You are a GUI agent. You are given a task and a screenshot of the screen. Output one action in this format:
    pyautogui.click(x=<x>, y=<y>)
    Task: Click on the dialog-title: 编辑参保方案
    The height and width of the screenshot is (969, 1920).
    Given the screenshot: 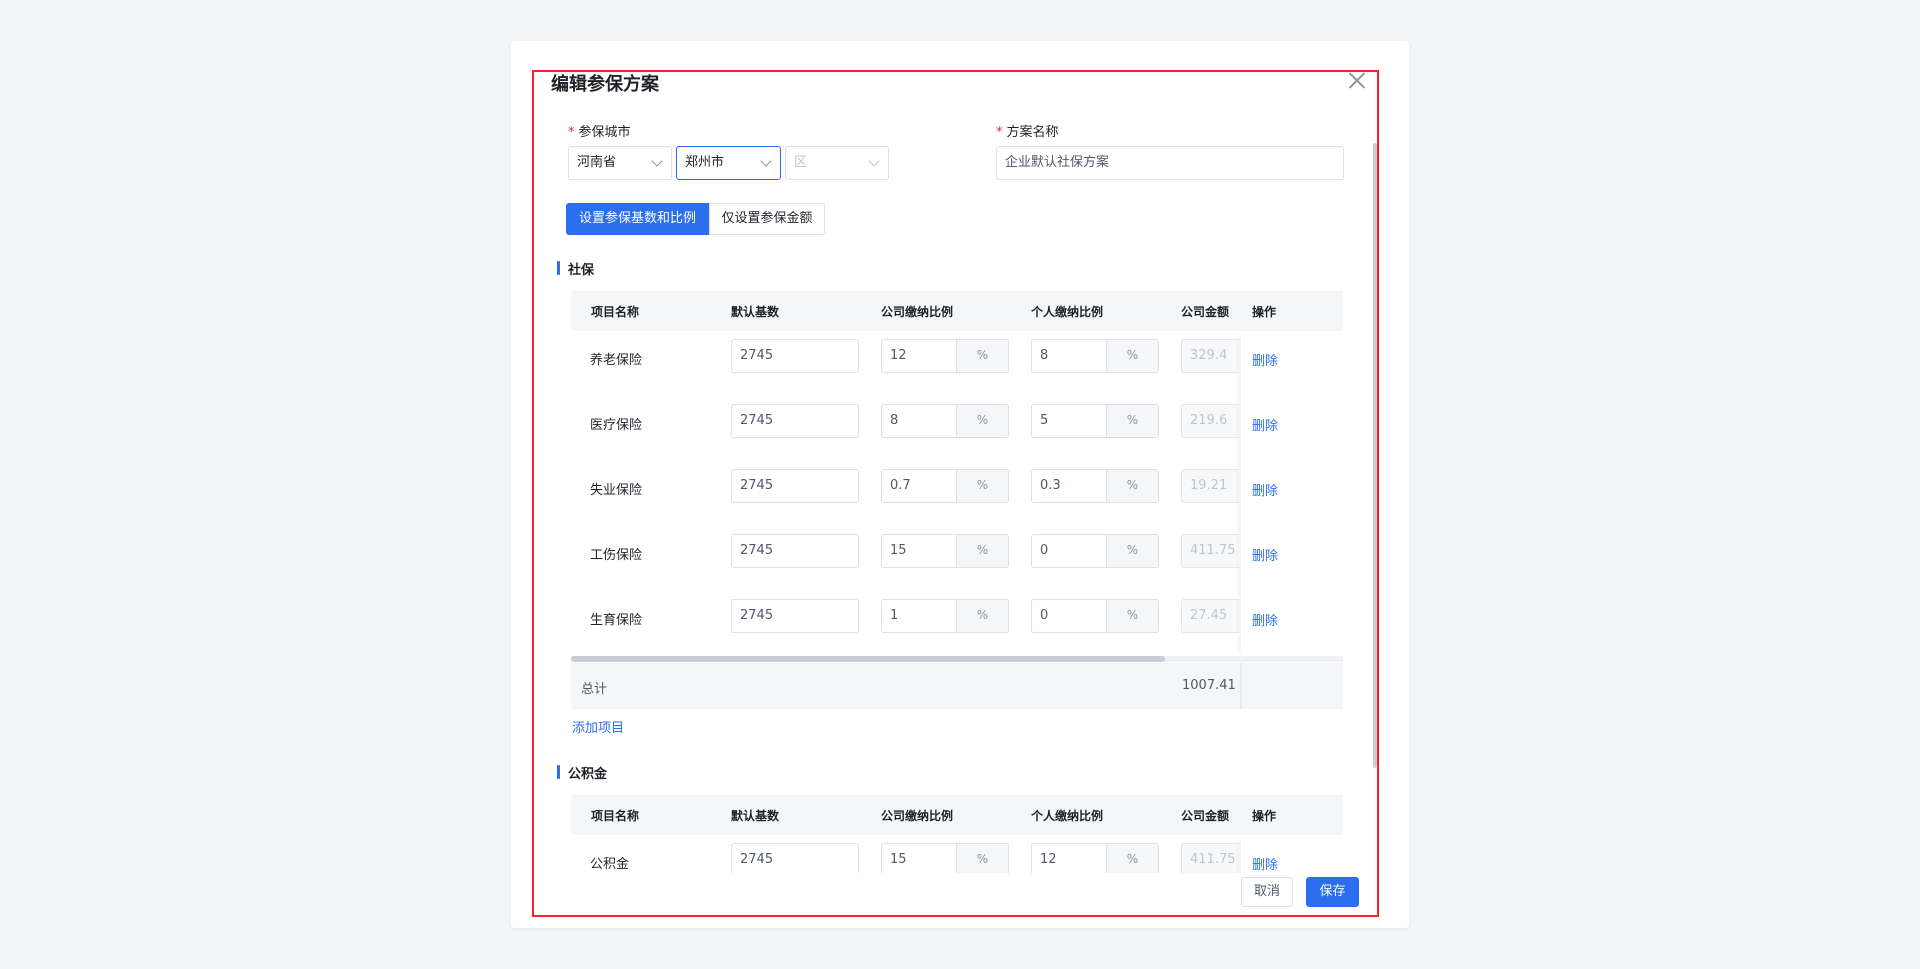 What is the action you would take?
    pyautogui.click(x=605, y=84)
    